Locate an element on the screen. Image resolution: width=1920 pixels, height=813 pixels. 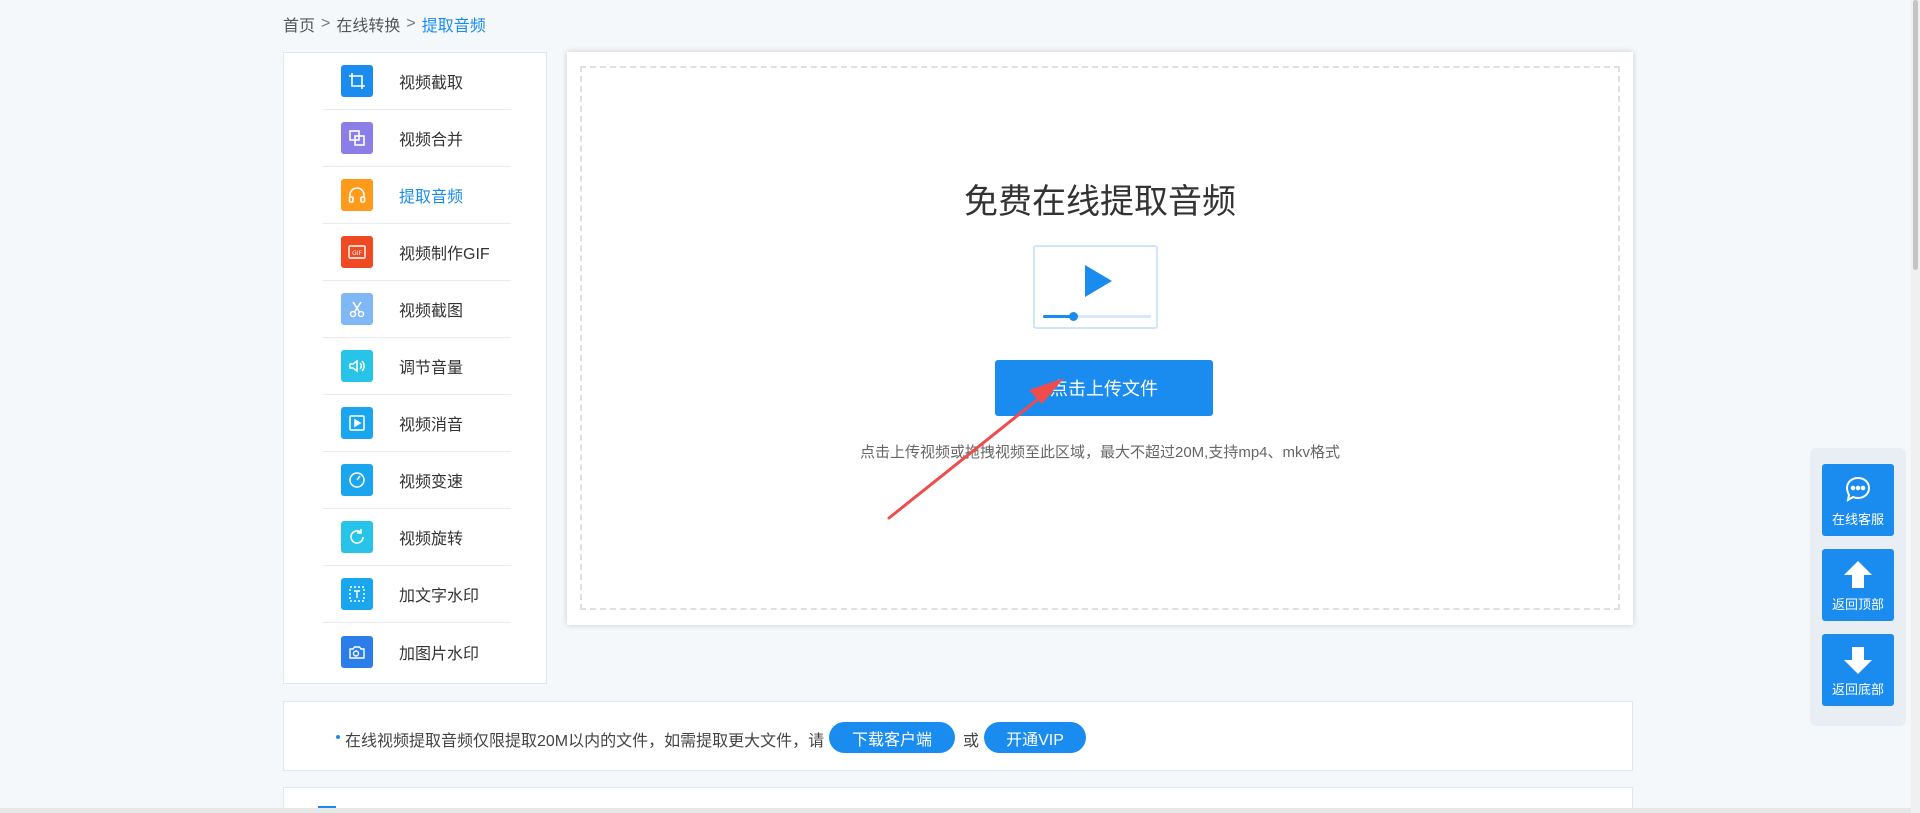
sidebar-item-video-merge: 视频合并 is located at coordinates (417, 138).